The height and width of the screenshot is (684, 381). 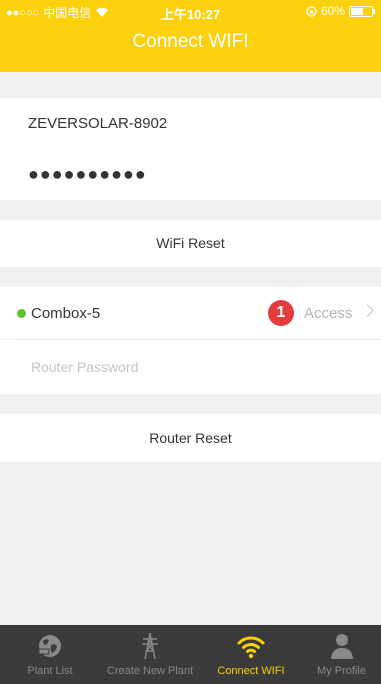 I want to click on tab-connect-wifi: Connect WIFI, so click(x=251, y=654).